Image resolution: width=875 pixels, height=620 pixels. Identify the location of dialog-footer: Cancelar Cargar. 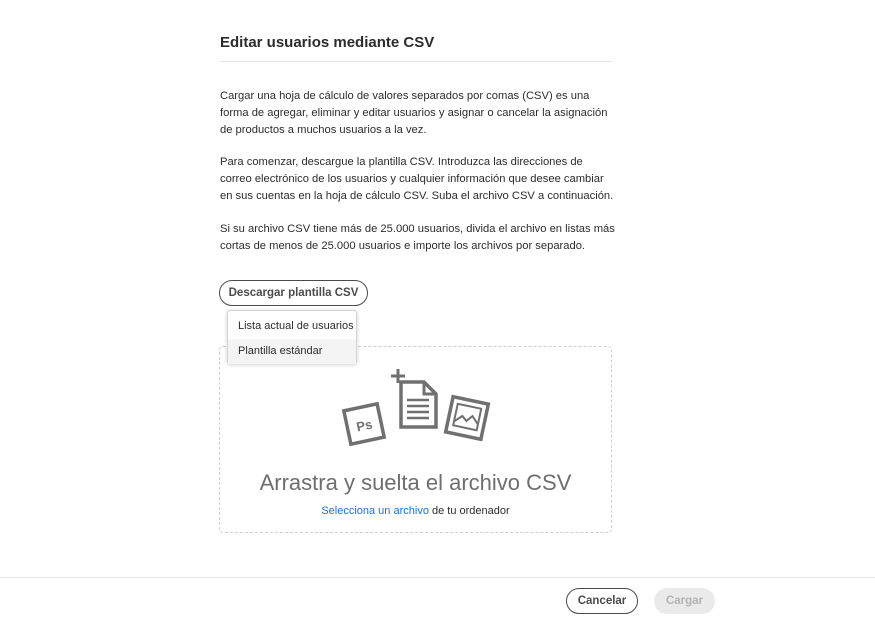
(437, 599).